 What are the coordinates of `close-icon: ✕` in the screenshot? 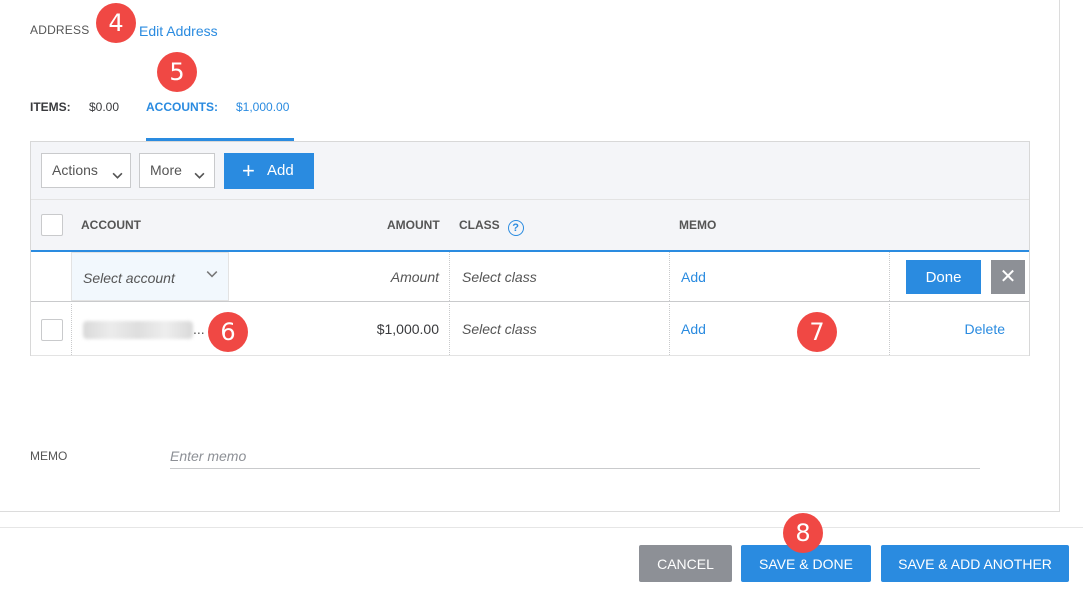 It's located at (1008, 277).